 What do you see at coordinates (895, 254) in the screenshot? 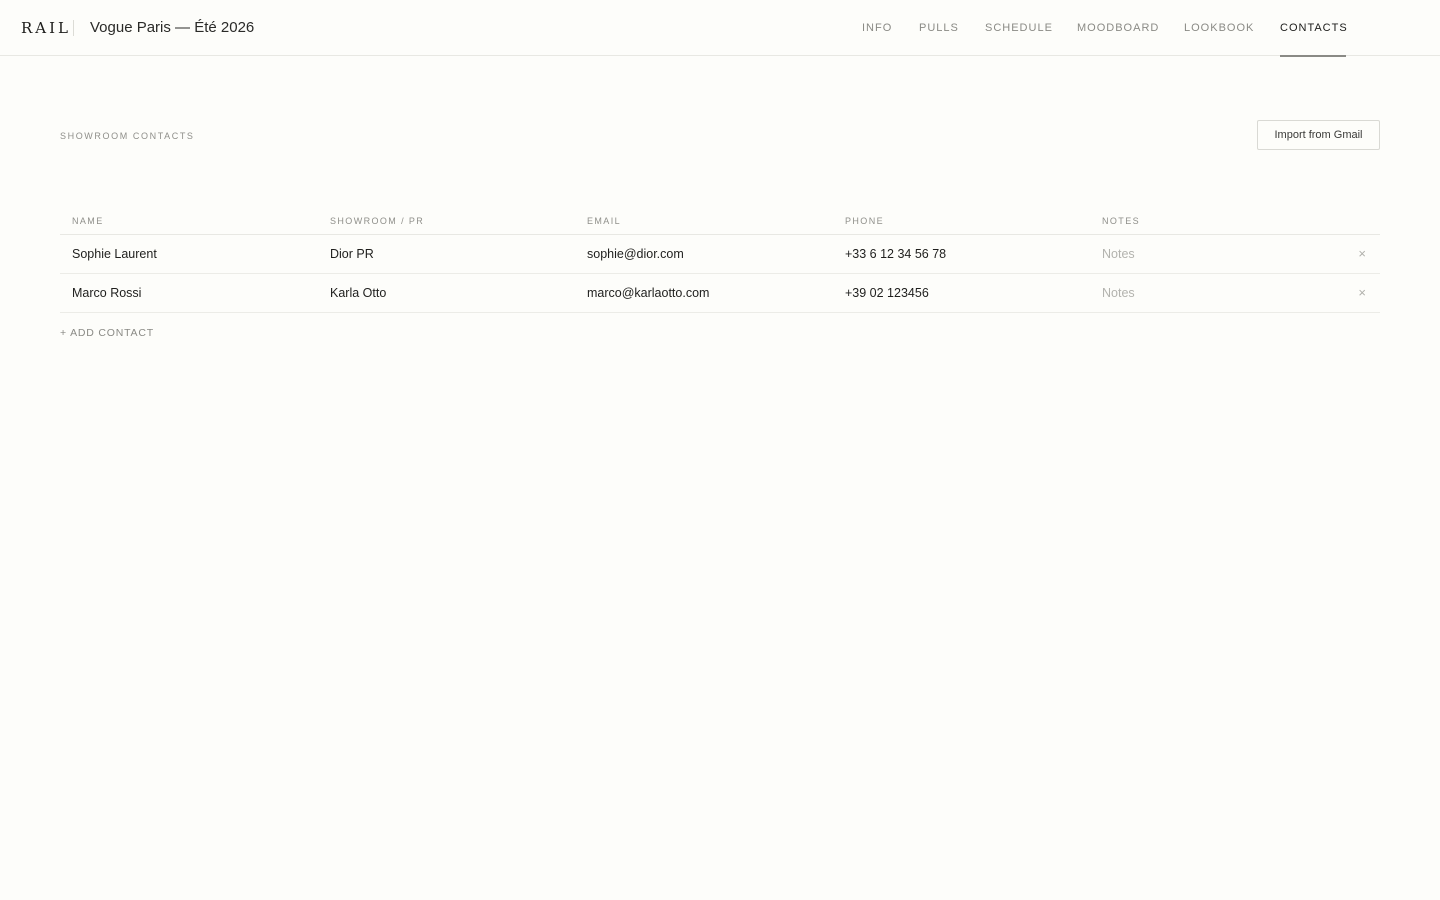
I see `contact-phone-field: +33 6 12 34 56 78` at bounding box center [895, 254].